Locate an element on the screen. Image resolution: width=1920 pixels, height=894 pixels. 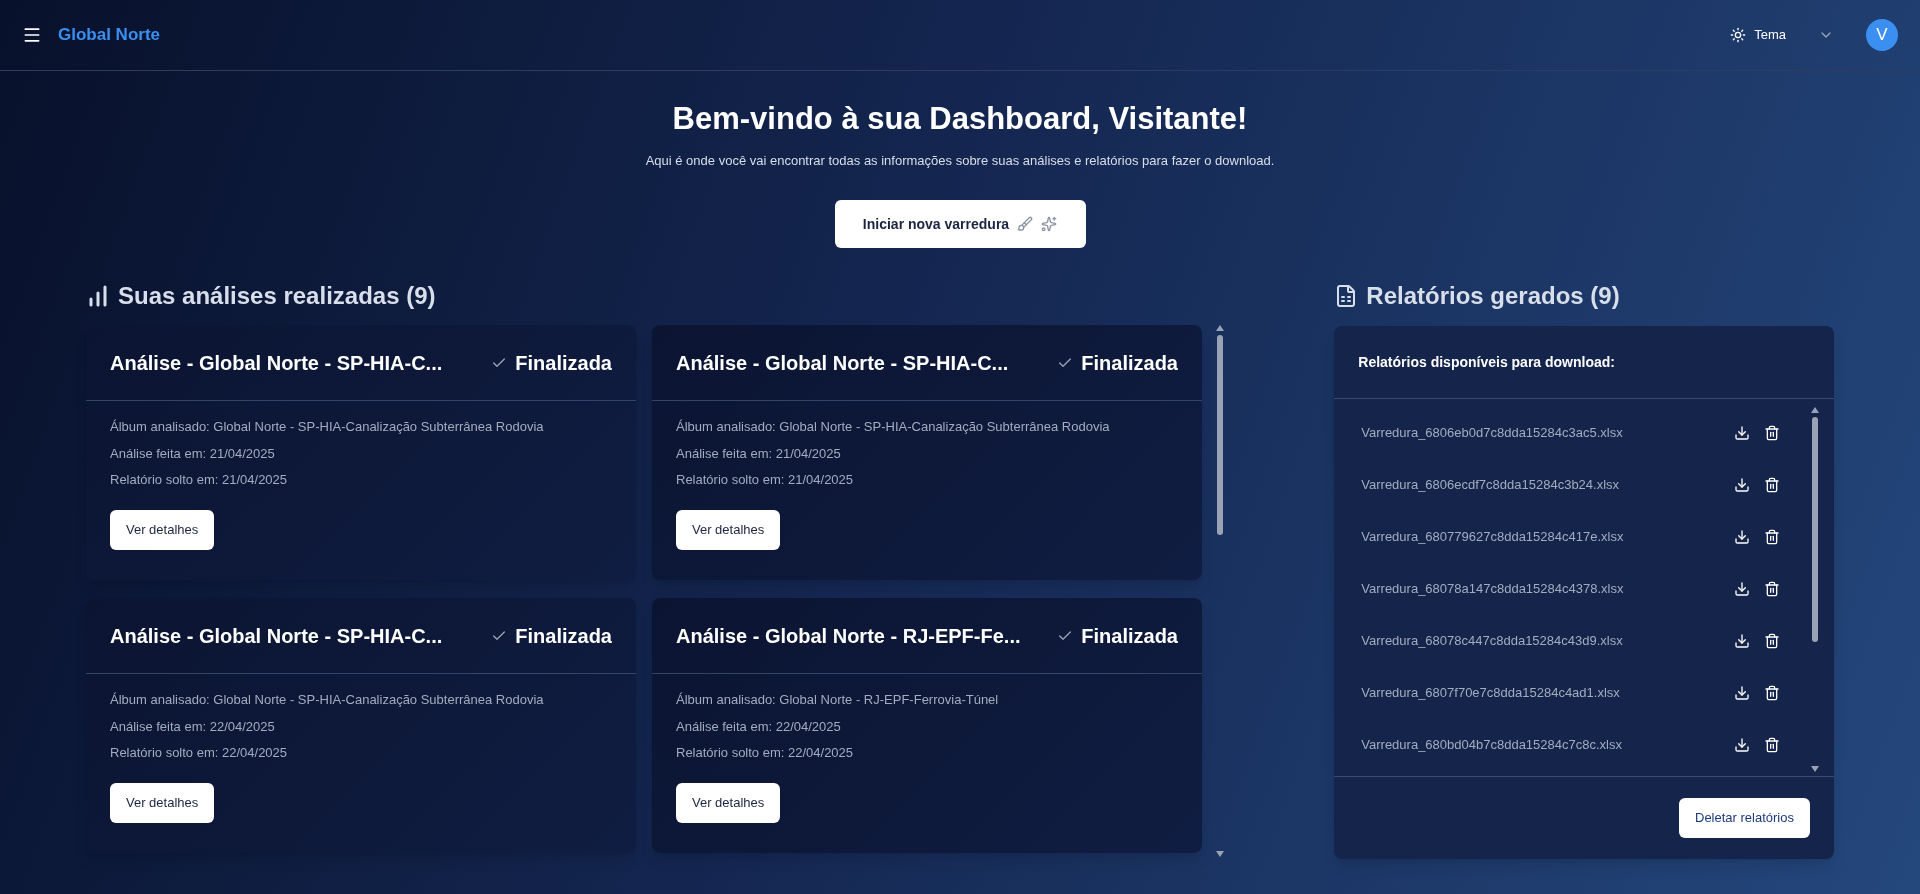
sun-icon is located at coordinates (1738, 35).